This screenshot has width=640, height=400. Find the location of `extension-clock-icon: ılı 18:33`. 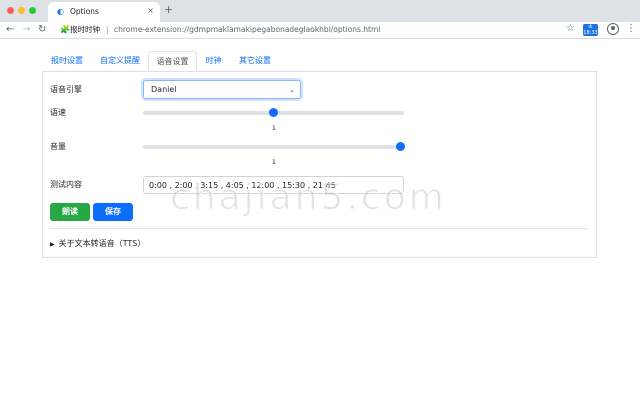

extension-clock-icon: ılı 18:33 is located at coordinates (590, 30).